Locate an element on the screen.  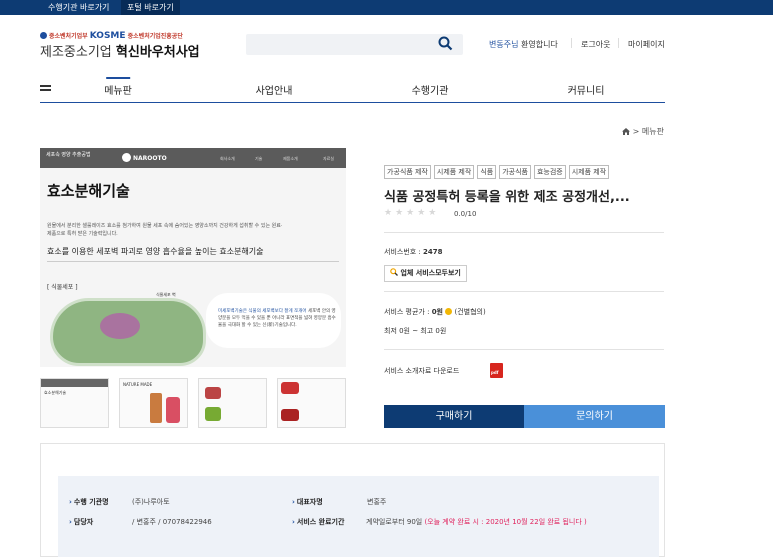
completion-period-label: 서비스 완료기간 is located at coordinates (318, 522).